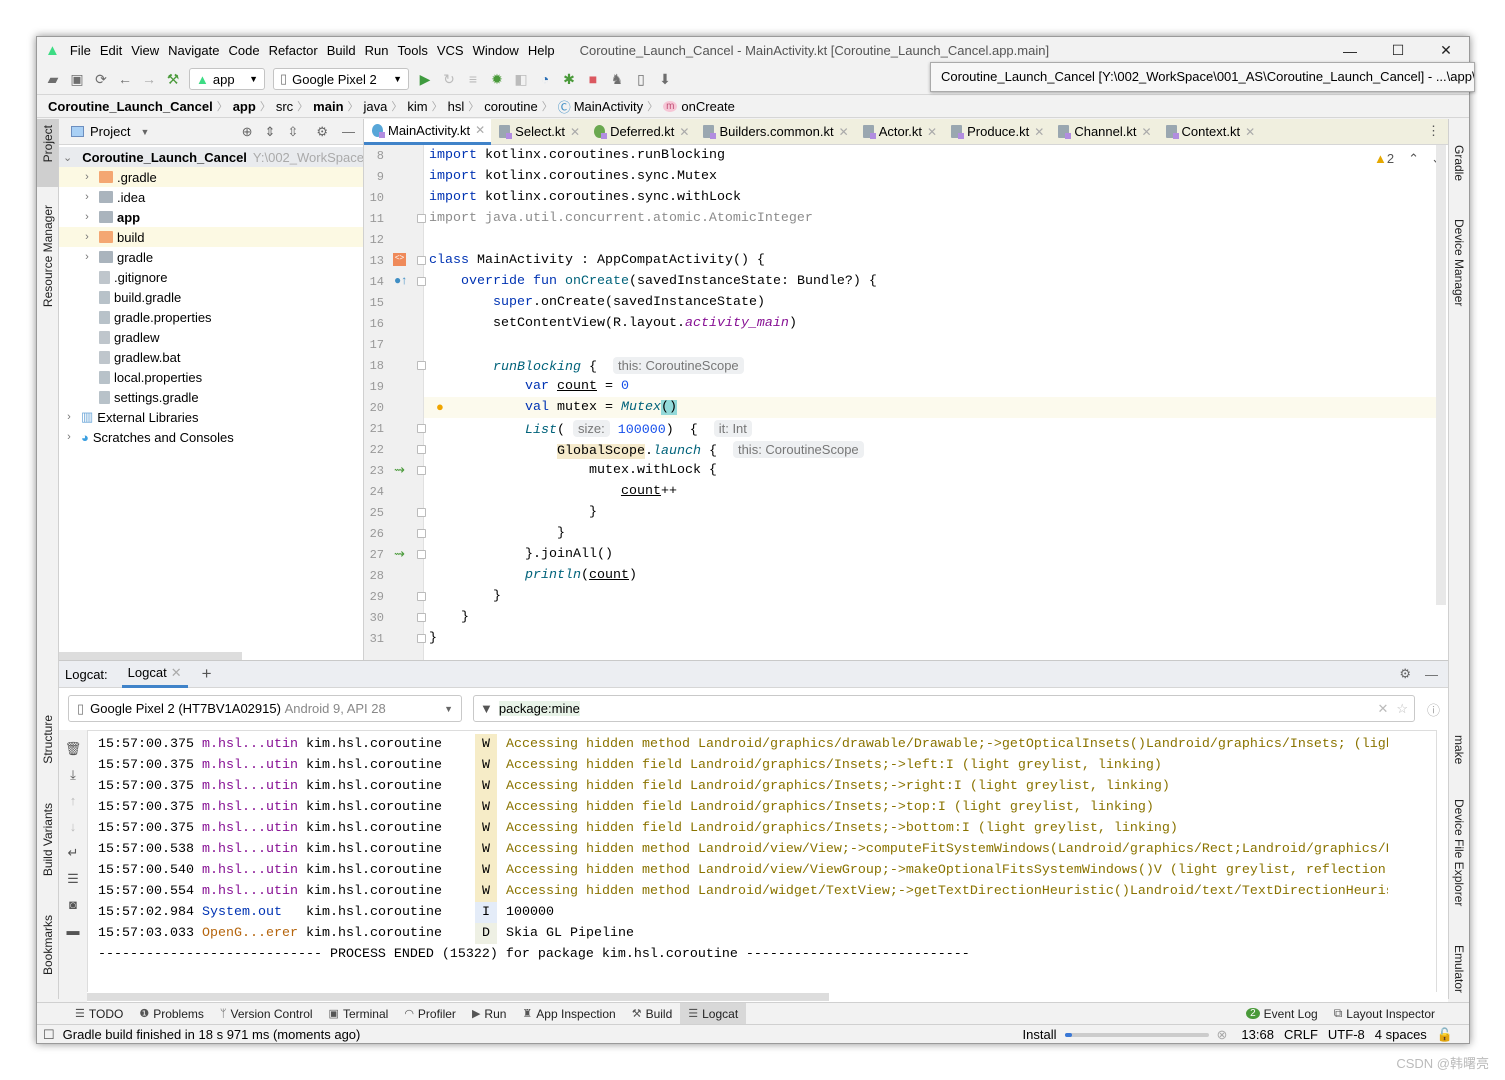 The image size is (1505, 1080). What do you see at coordinates (541, 50) in the screenshot?
I see `menu-help: Help` at bounding box center [541, 50].